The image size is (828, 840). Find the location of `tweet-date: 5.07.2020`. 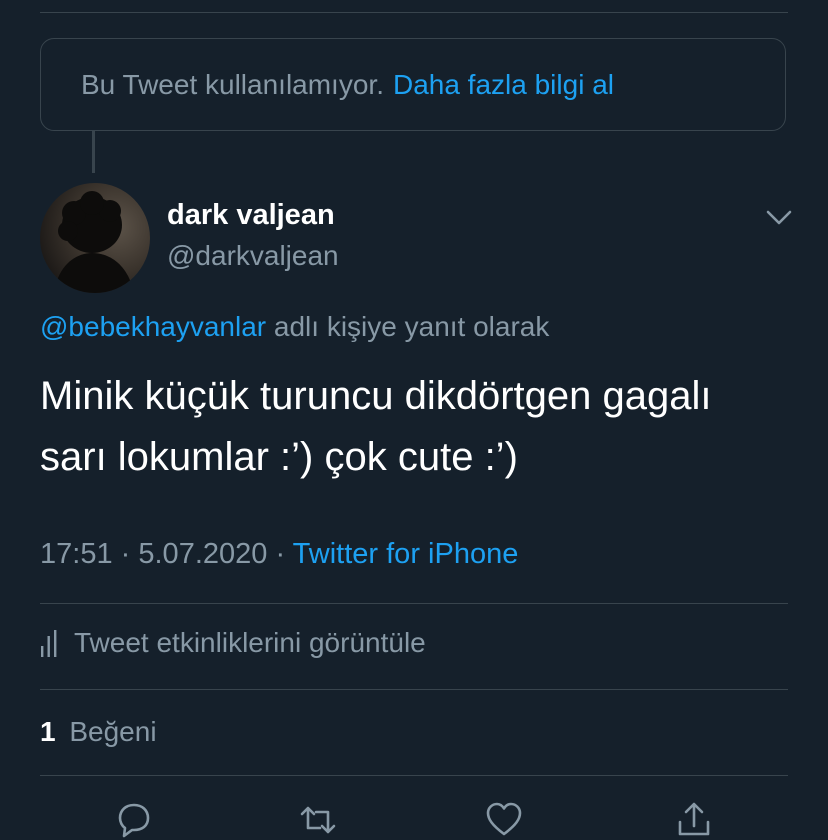

tweet-date: 5.07.2020 is located at coordinates (202, 554).